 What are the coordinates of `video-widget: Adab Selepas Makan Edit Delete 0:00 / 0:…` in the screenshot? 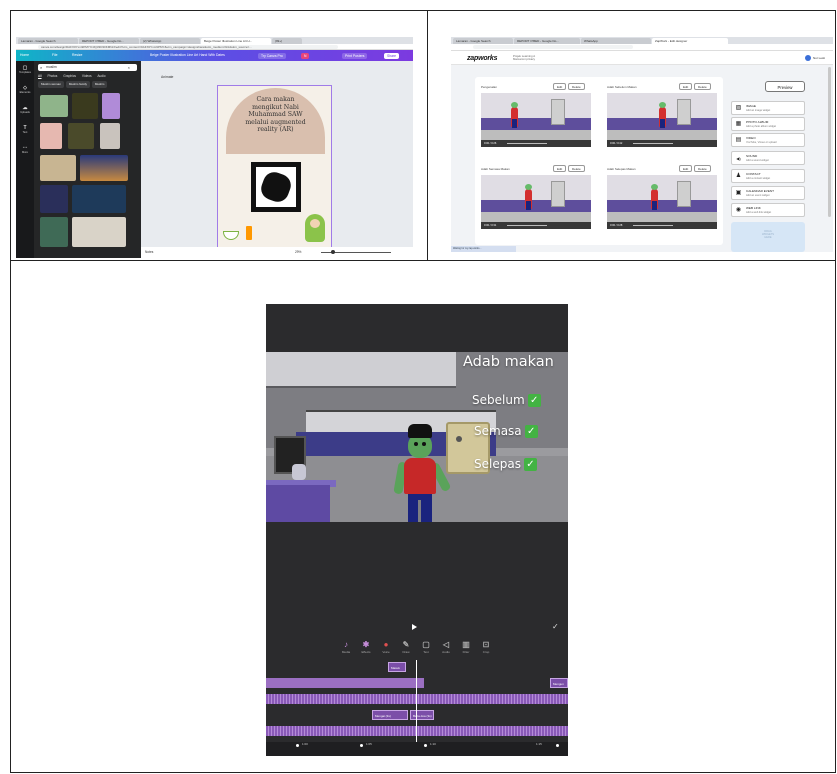 It's located at (662, 203).